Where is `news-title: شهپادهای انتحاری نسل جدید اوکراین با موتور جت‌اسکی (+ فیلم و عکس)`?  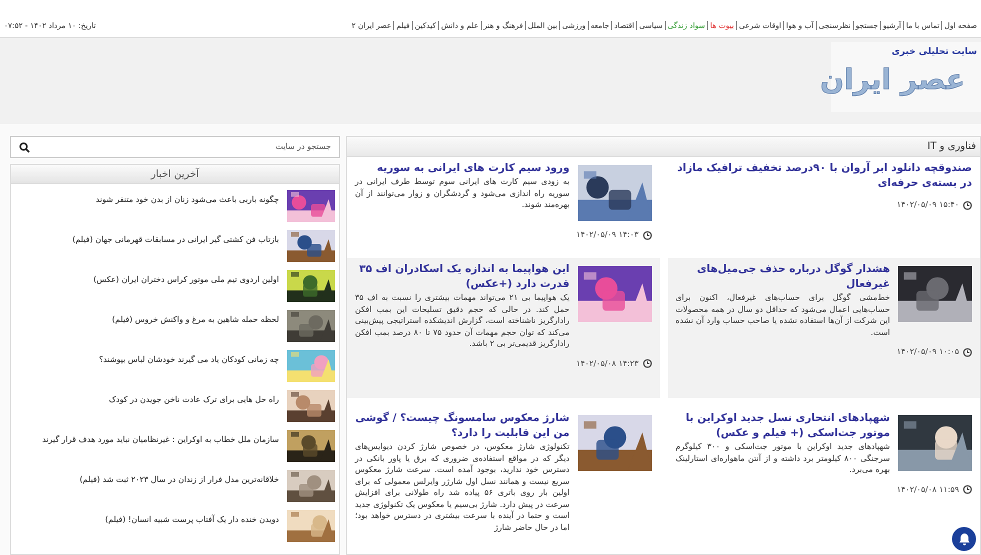
news-title: شهپادهای انتحاری نسل جدید اوکراین با موتور جت‌اسکی (+ فیلم و عکس) is located at coordinates (783, 426).